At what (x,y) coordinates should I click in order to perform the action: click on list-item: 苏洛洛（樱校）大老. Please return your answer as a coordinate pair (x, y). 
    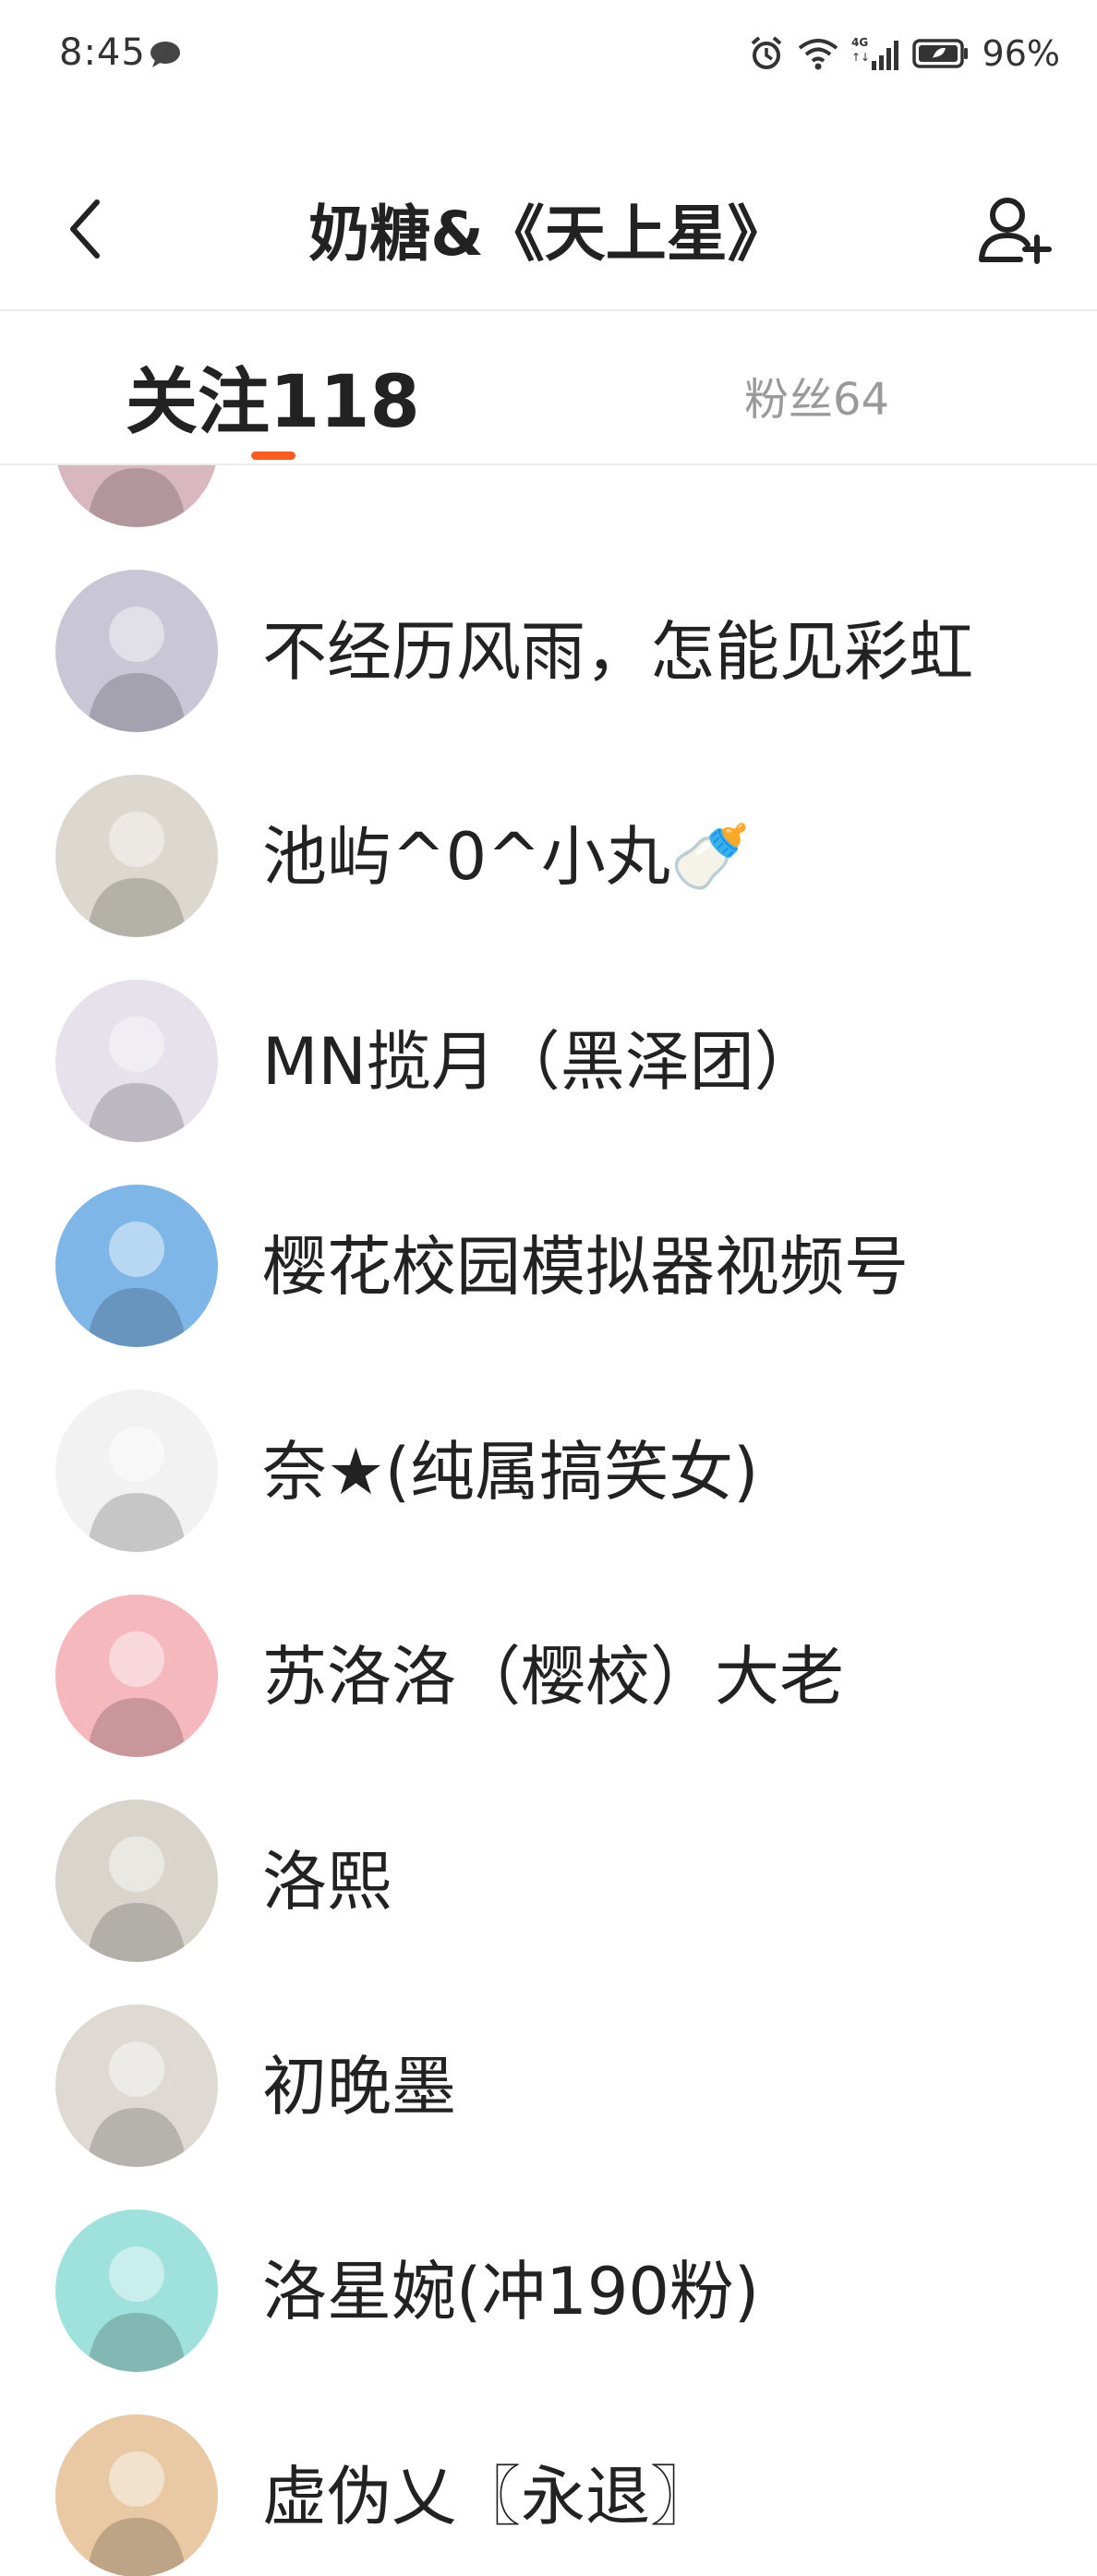
    Looking at the image, I should click on (548, 1675).